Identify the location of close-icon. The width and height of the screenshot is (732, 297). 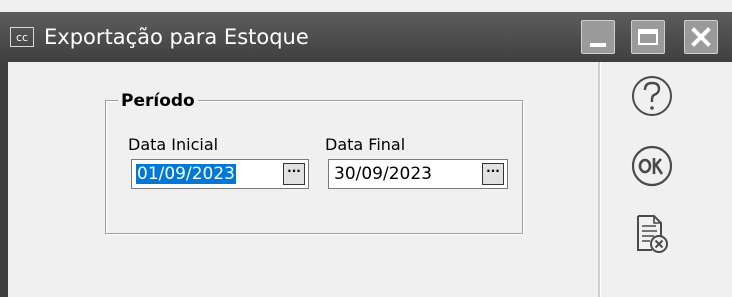
(701, 37).